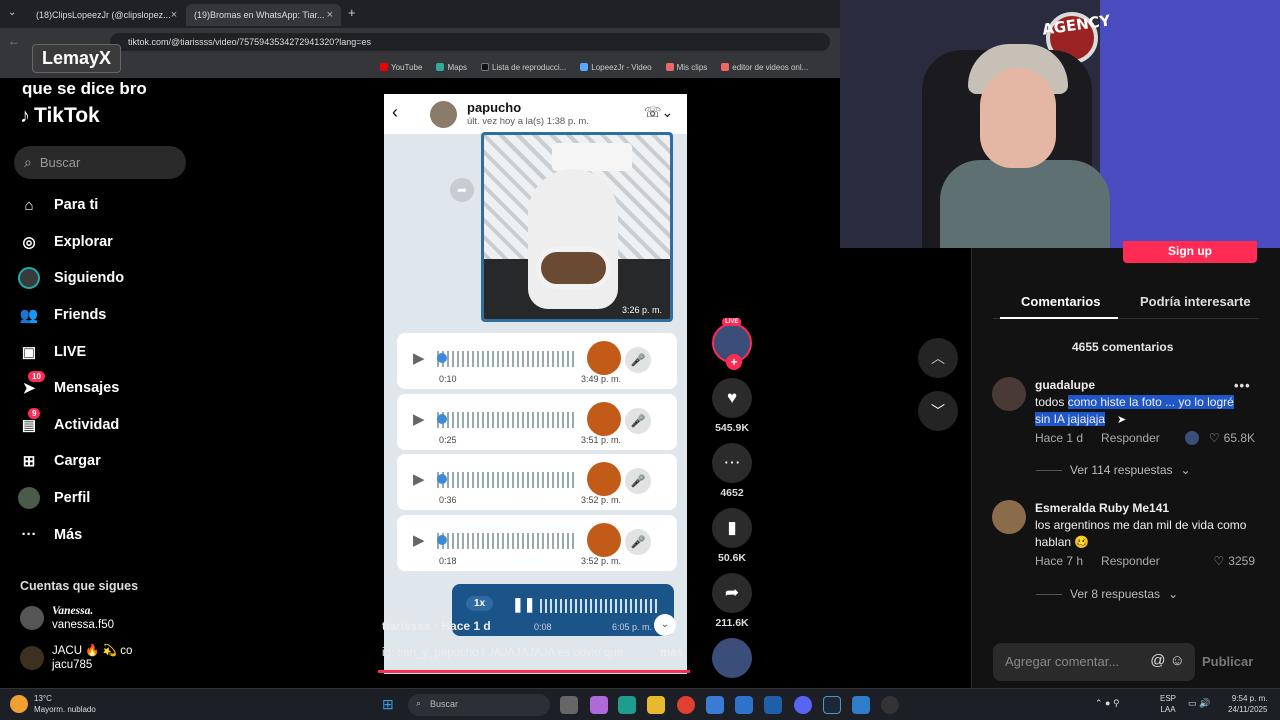 This screenshot has width=1280, height=720. Describe the element at coordinates (1107, 703) in the screenshot. I see `system-tray-icons: ⌃ ● ⚲` at that location.